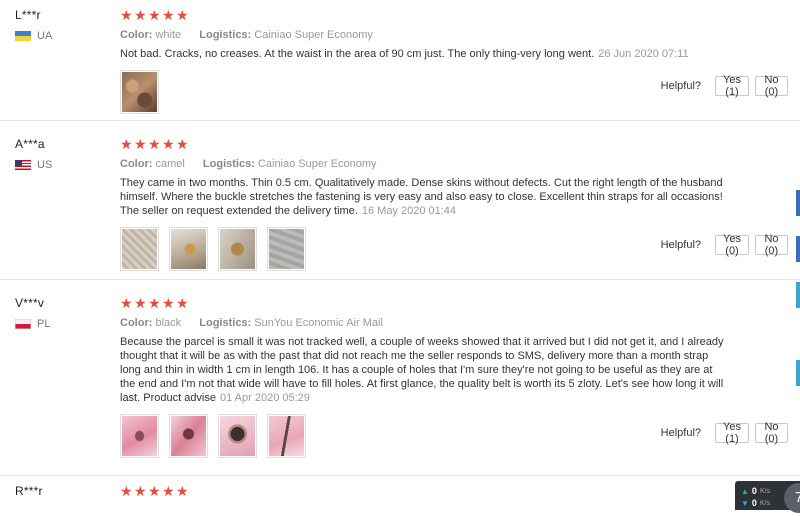 The width and height of the screenshot is (800, 516). I want to click on widget-badge: 7, so click(792, 498).